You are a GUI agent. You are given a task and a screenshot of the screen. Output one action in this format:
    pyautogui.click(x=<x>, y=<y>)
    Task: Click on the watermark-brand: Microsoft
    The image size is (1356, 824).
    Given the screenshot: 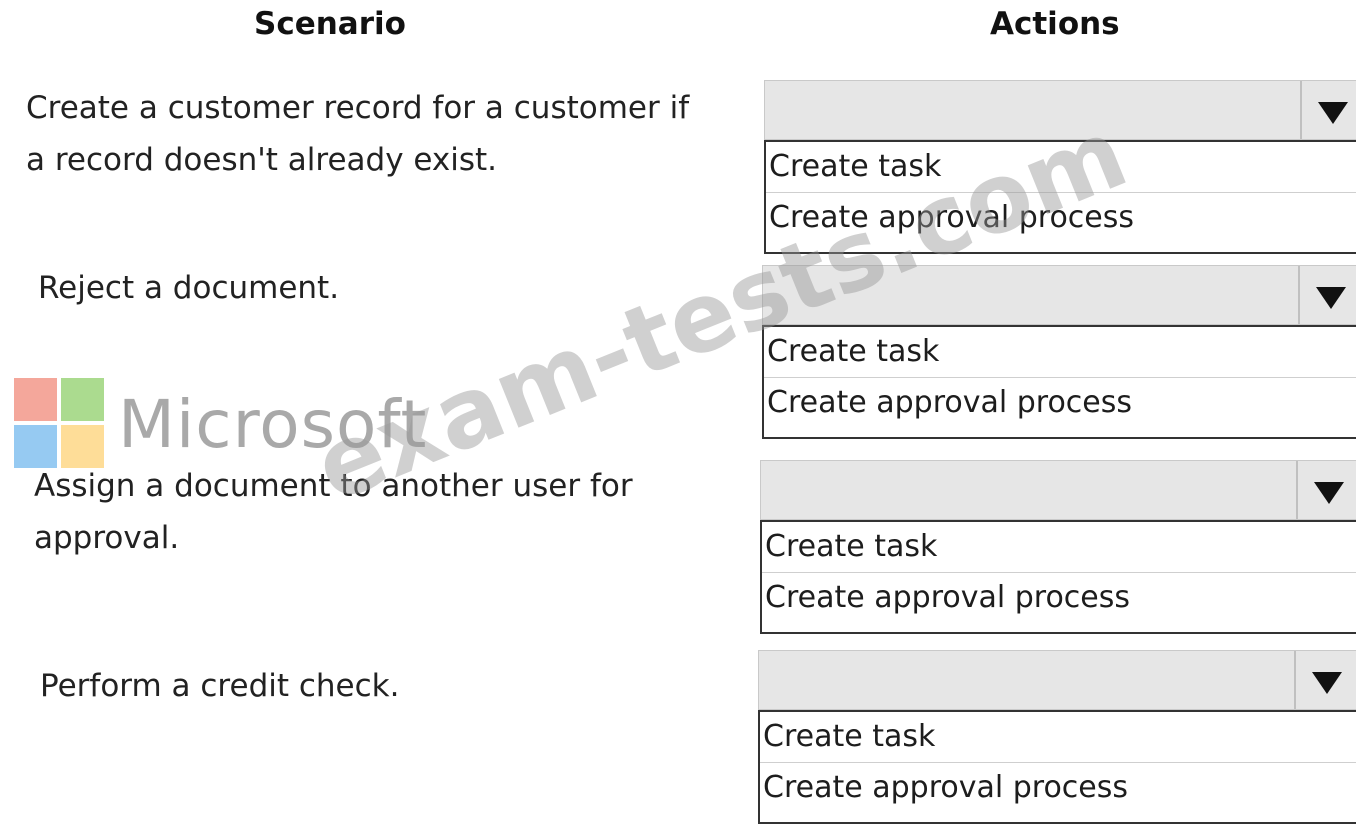 What is the action you would take?
    pyautogui.click(x=273, y=424)
    